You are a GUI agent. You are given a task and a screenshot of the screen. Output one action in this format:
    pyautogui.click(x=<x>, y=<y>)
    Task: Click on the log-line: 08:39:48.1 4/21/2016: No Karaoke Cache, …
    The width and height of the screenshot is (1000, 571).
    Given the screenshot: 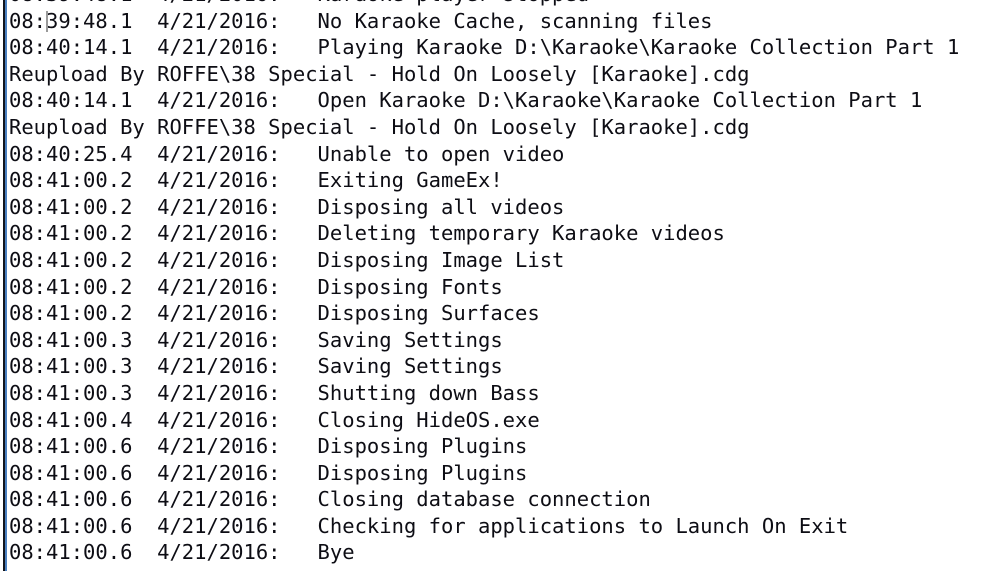 What is the action you would take?
    pyautogui.click(x=504, y=21)
    